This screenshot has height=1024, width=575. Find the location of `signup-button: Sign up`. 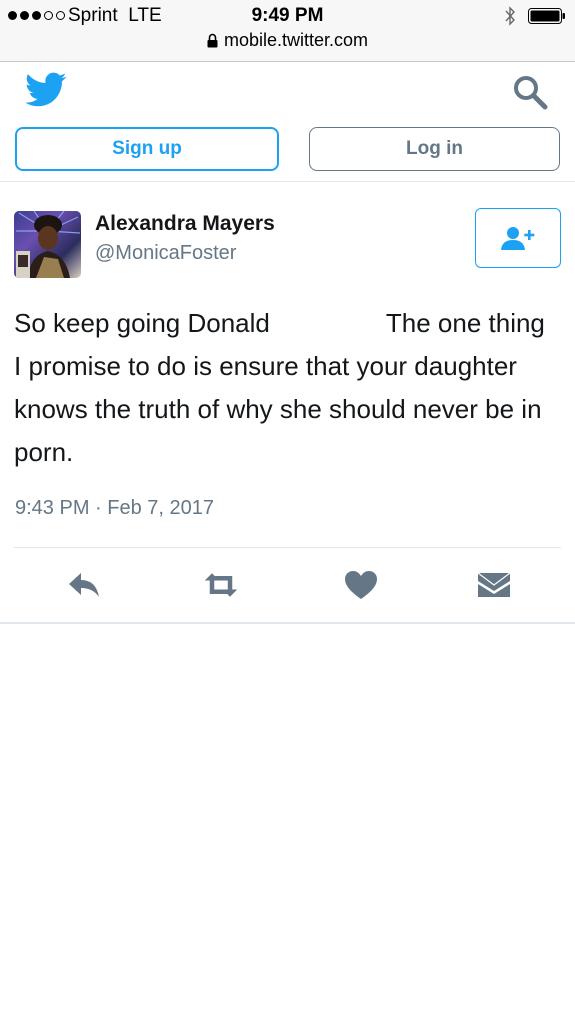

signup-button: Sign up is located at coordinates (147, 149).